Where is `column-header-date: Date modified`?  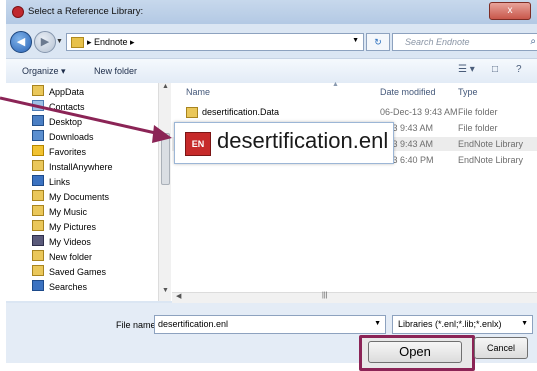
column-header-date: Date modified is located at coordinates (408, 92).